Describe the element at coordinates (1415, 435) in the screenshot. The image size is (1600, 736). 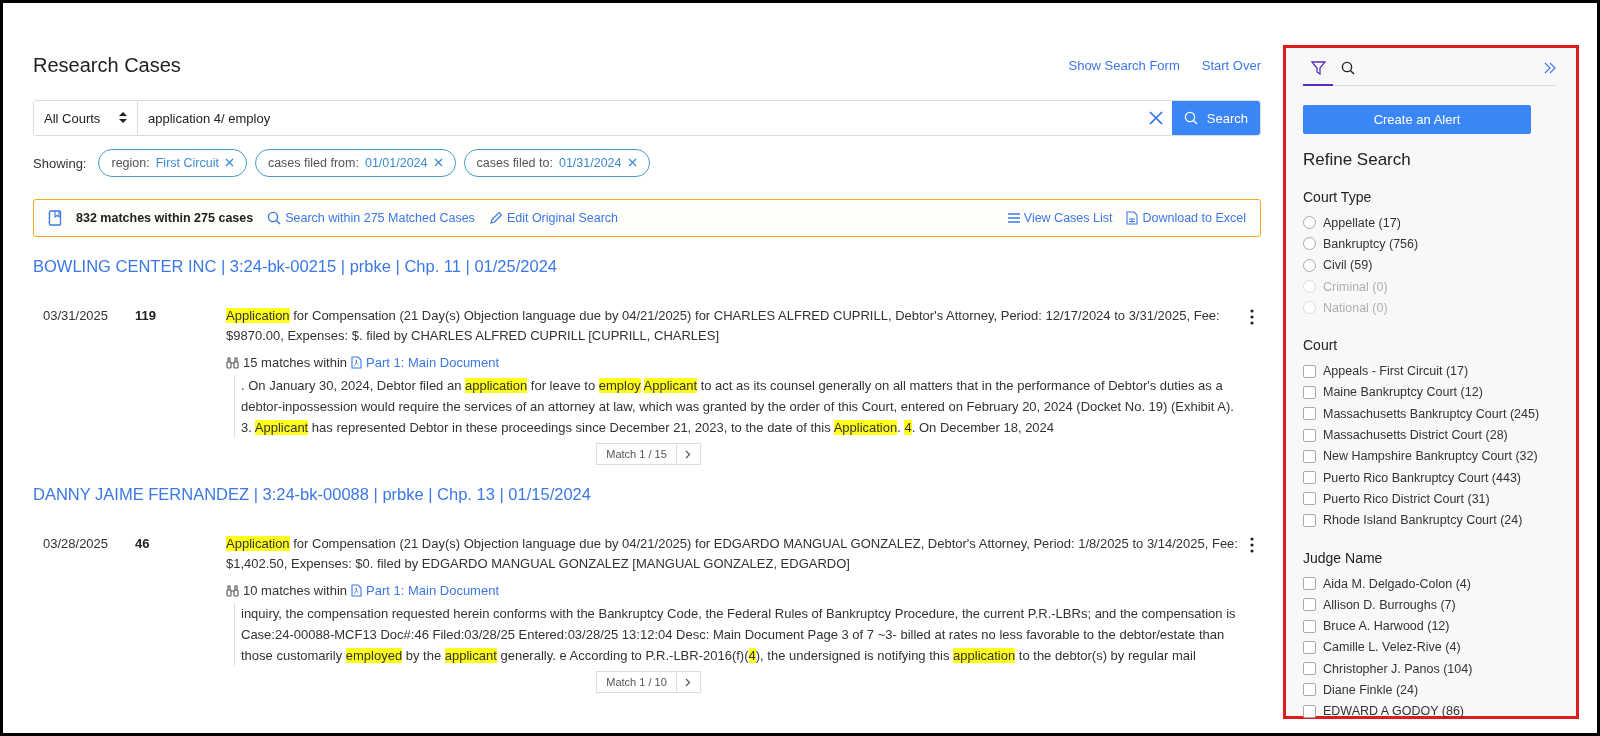
I see `option-label: Massachusetts District Court (28)` at that location.